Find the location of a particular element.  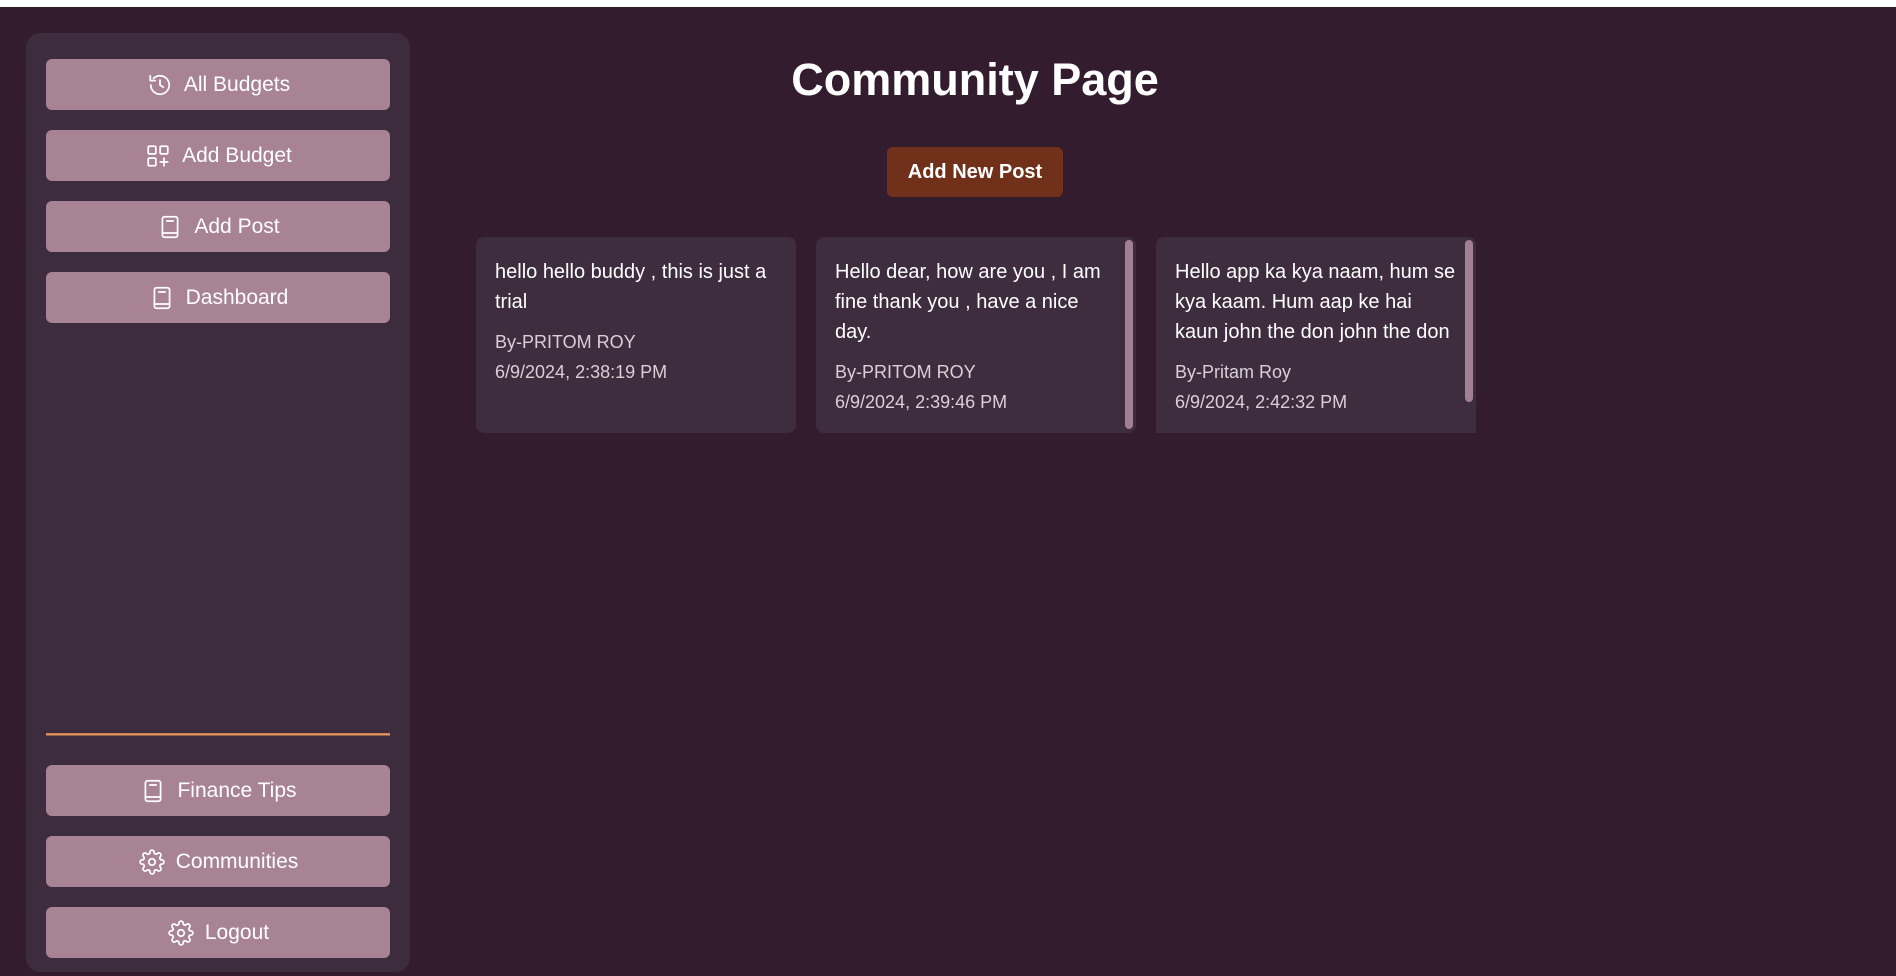

finance-tips-button: Finance Tips is located at coordinates (218, 790).